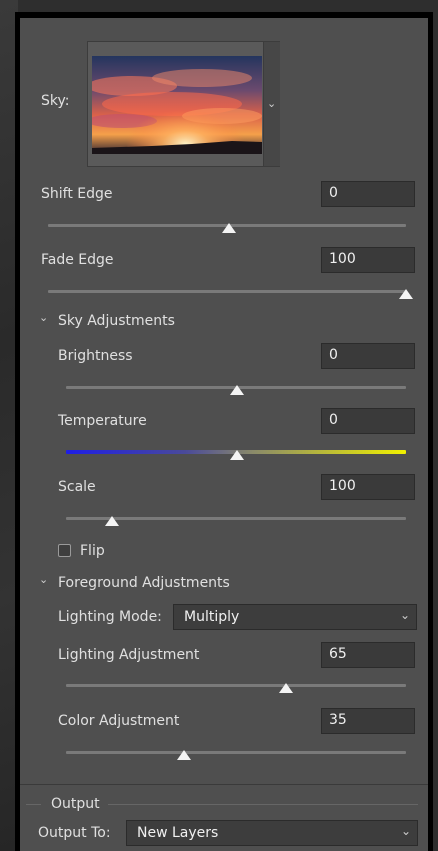  Describe the element at coordinates (77, 487) in the screenshot. I see `scale-label: Scale` at that location.